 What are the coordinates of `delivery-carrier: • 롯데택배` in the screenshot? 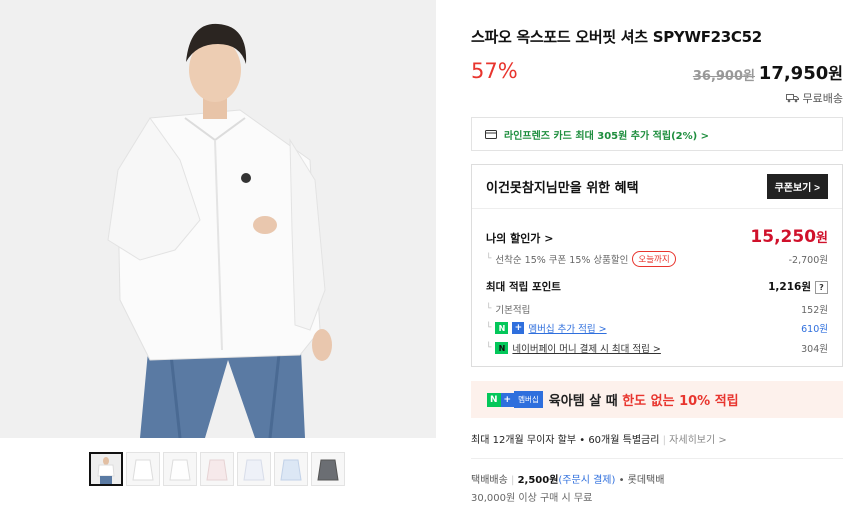 It's located at (641, 480).